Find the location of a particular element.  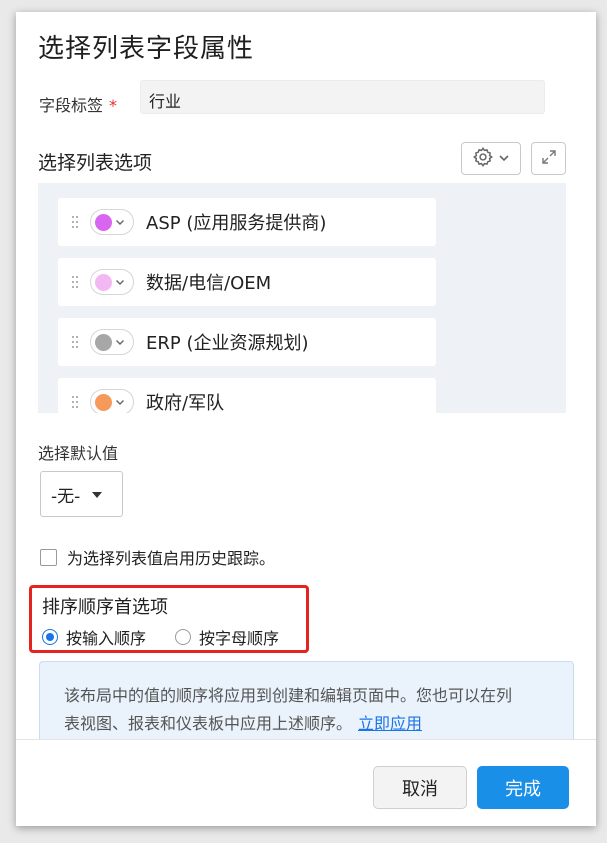

sort-alphabetical-label: 按字母顺序 is located at coordinates (239, 637).